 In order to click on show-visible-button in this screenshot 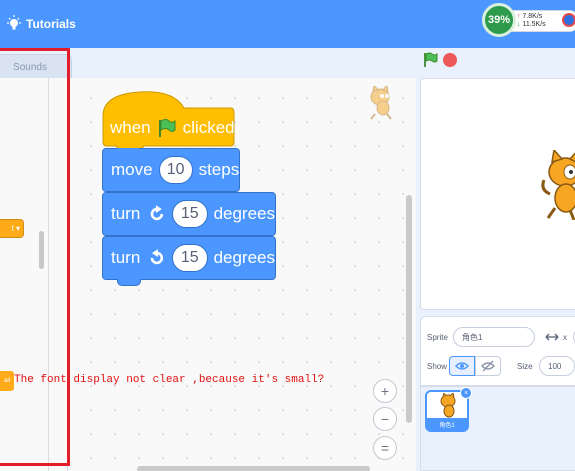, I will do `click(462, 366)`.